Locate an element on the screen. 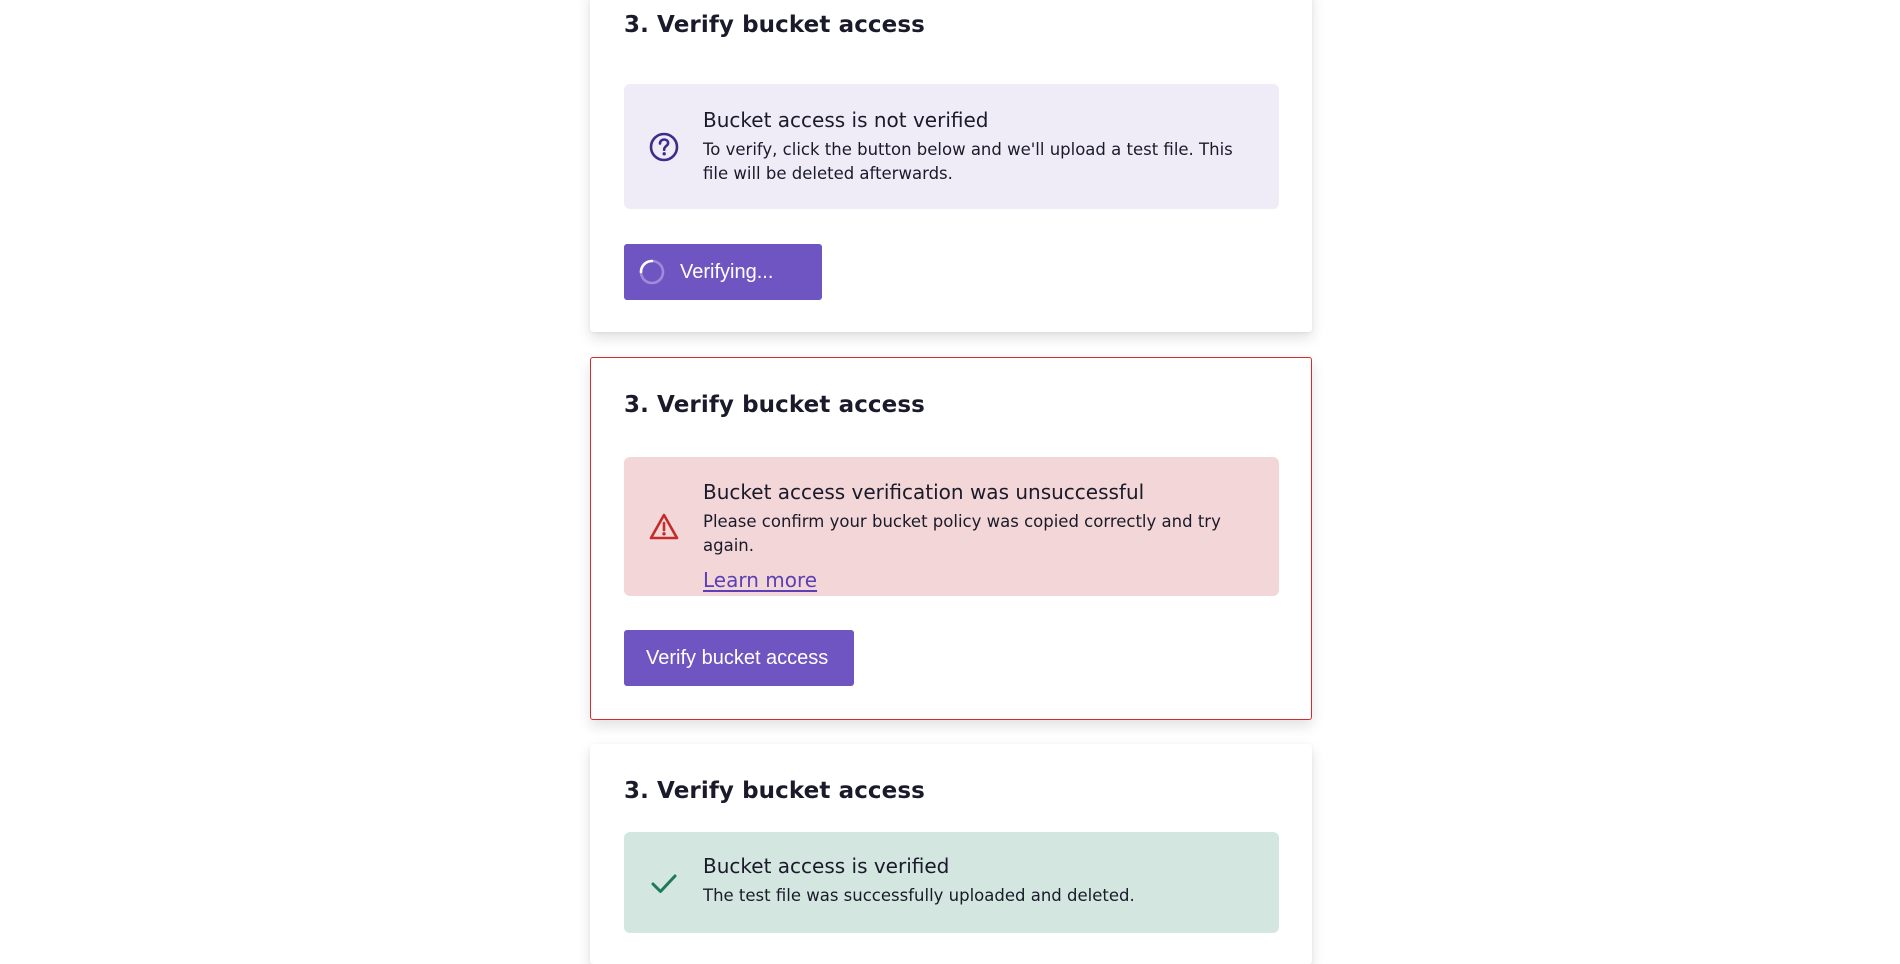  verify-button-label: Verify bucket access is located at coordinates (737, 657).